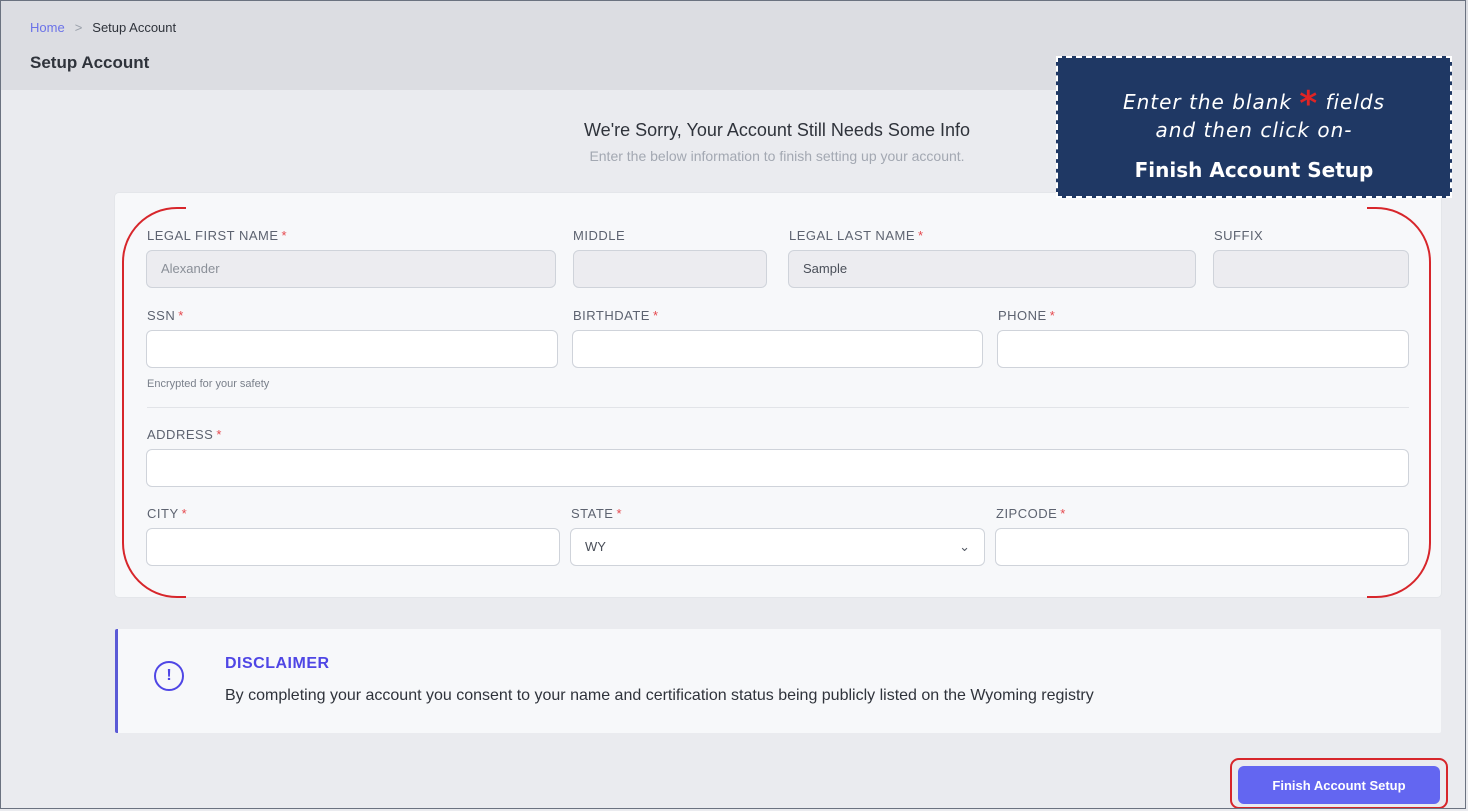 This screenshot has height=811, width=1468. I want to click on city-input, so click(353, 547).